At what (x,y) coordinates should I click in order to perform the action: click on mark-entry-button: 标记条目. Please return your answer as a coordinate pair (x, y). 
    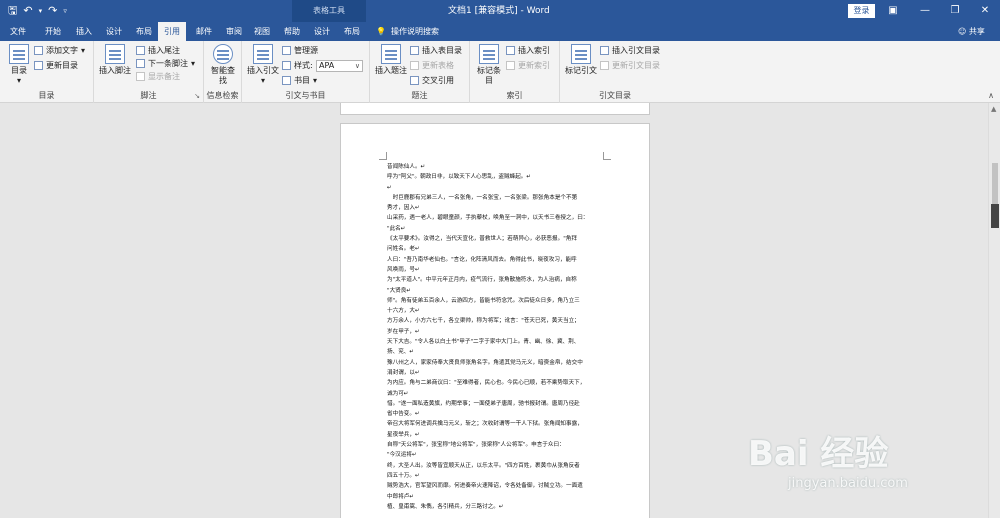
    Looking at the image, I should click on (489, 65).